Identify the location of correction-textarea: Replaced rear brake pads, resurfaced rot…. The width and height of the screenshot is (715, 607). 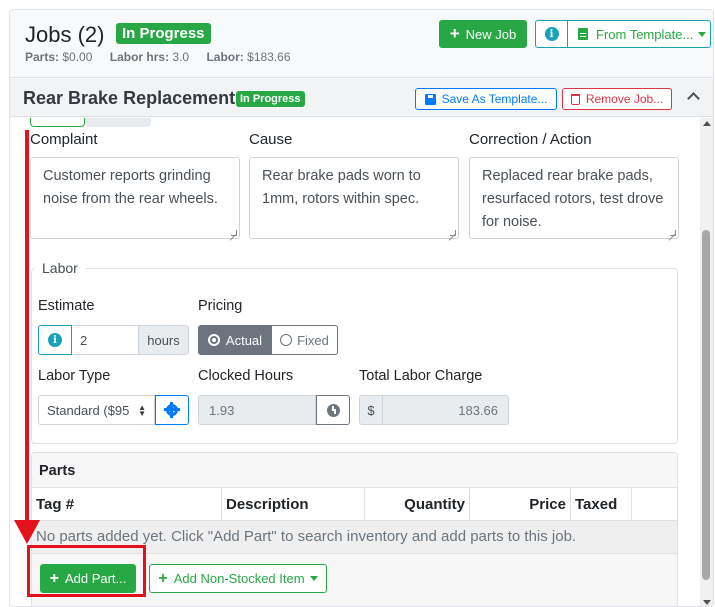
(574, 198).